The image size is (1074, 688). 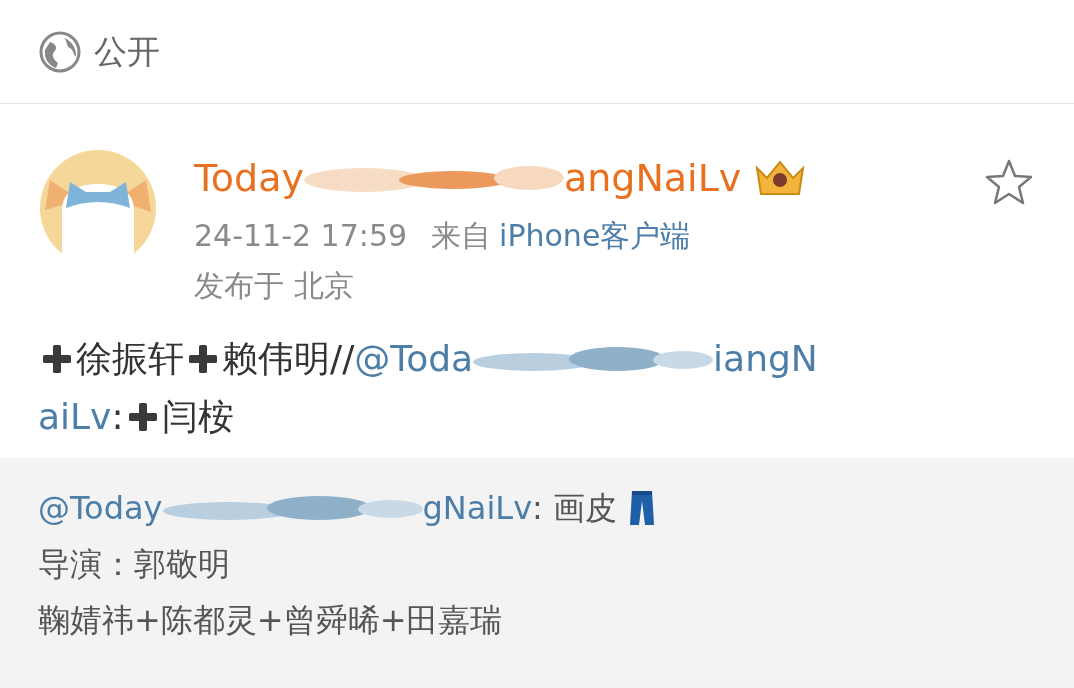 What do you see at coordinates (765, 359) in the screenshot?
I see `user-mention: iangN` at bounding box center [765, 359].